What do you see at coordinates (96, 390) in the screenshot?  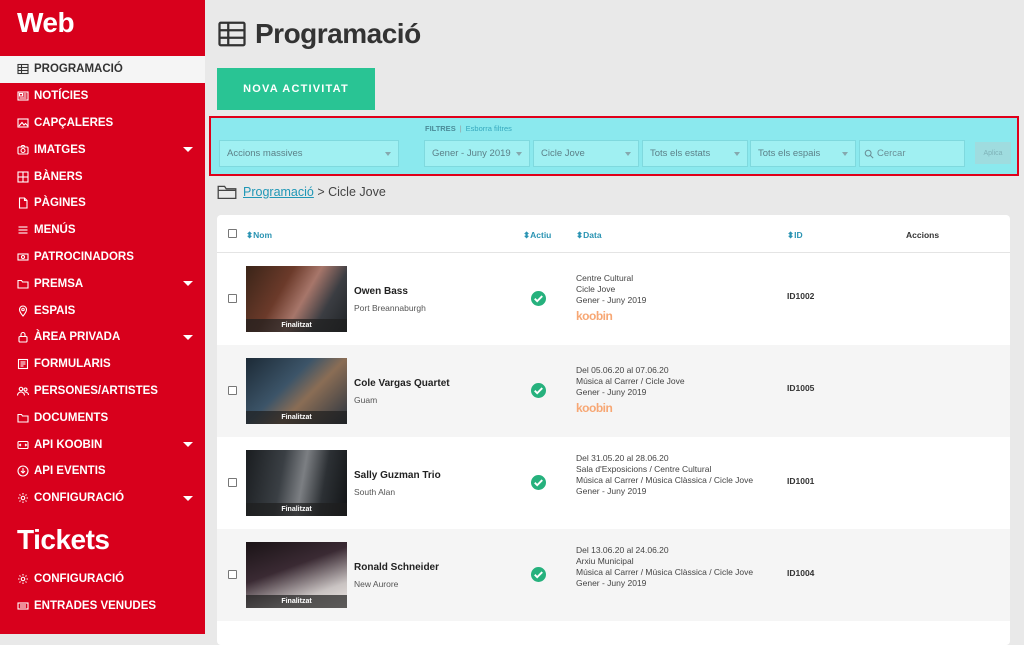 I see `sidebar-item-label: PERSONES/ARTISTES` at bounding box center [96, 390].